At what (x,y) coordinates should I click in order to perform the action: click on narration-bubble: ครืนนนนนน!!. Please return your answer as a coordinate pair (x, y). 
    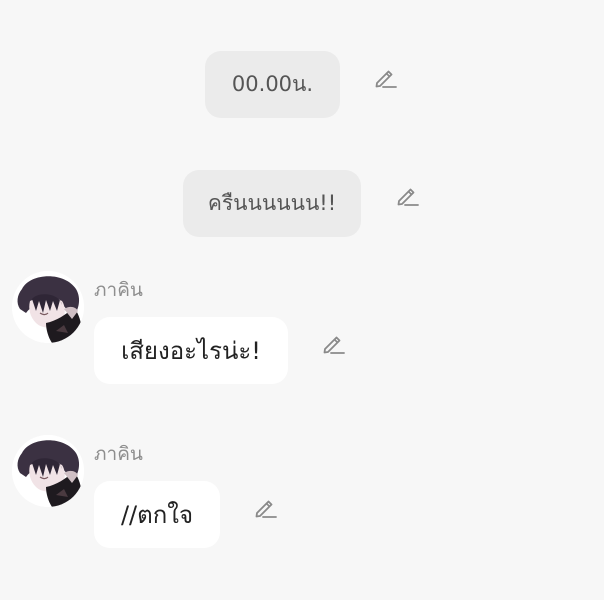
    Looking at the image, I should click on (272, 203).